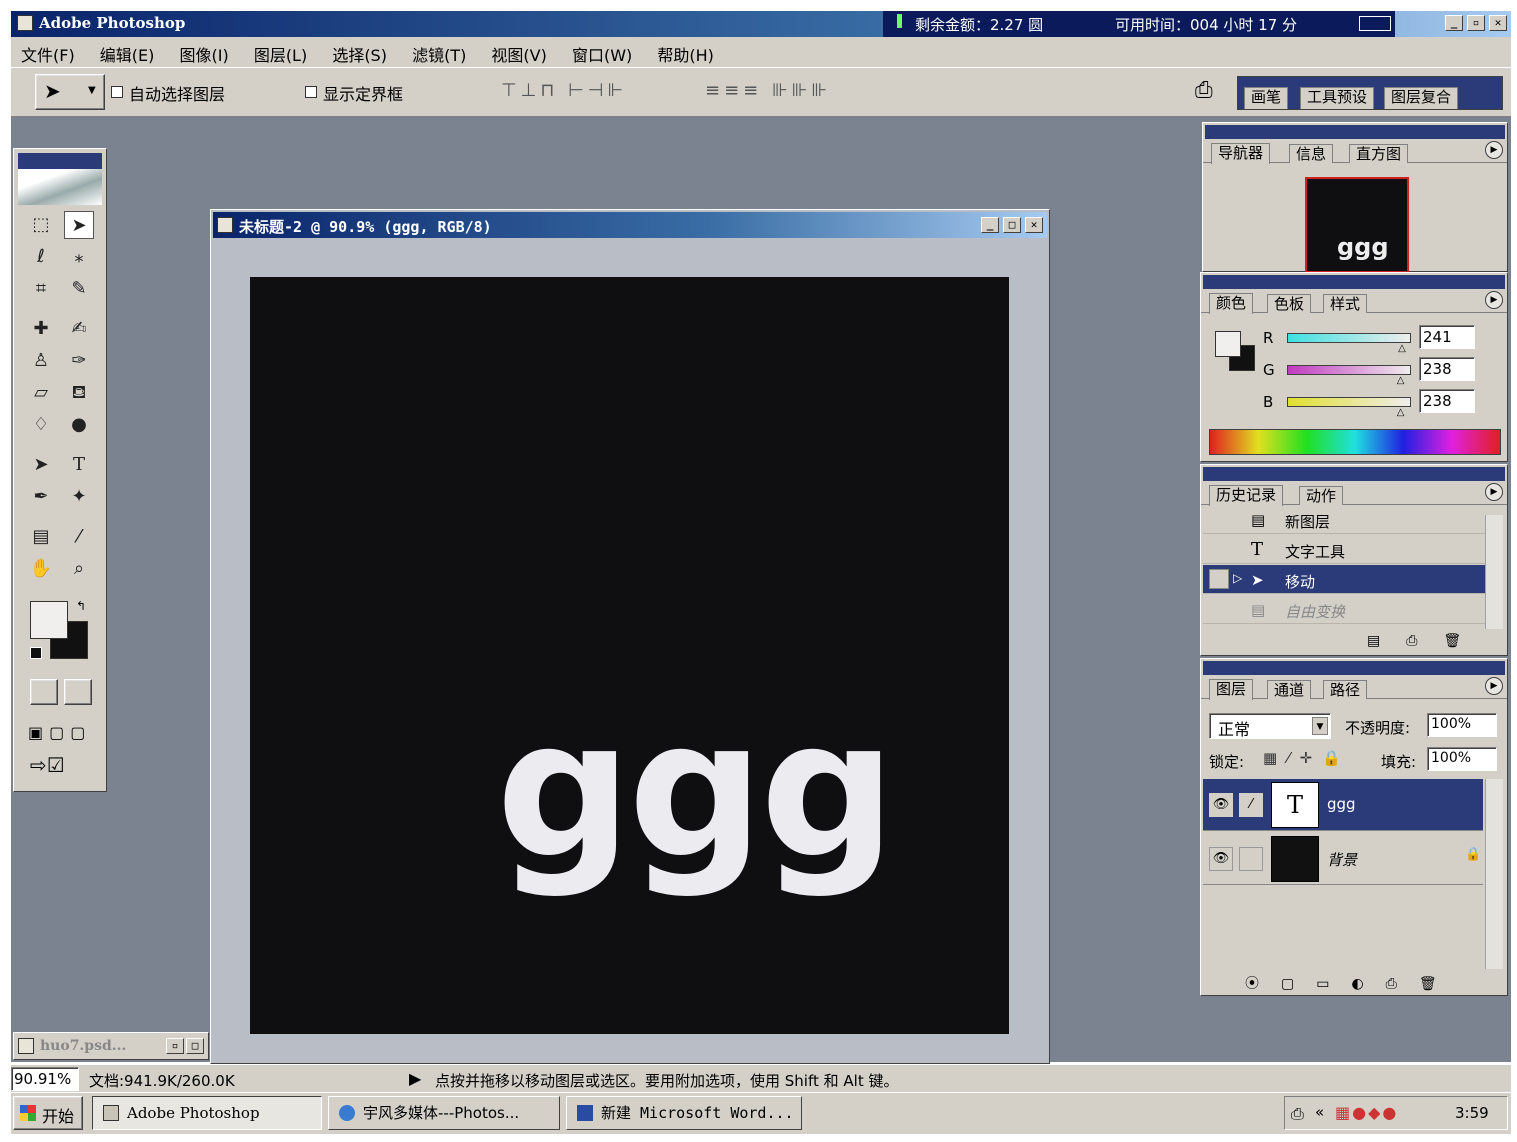 The image size is (1517, 1142). What do you see at coordinates (59, 732) in the screenshot?
I see `screen-mode-buttons: ▣▢▢` at bounding box center [59, 732].